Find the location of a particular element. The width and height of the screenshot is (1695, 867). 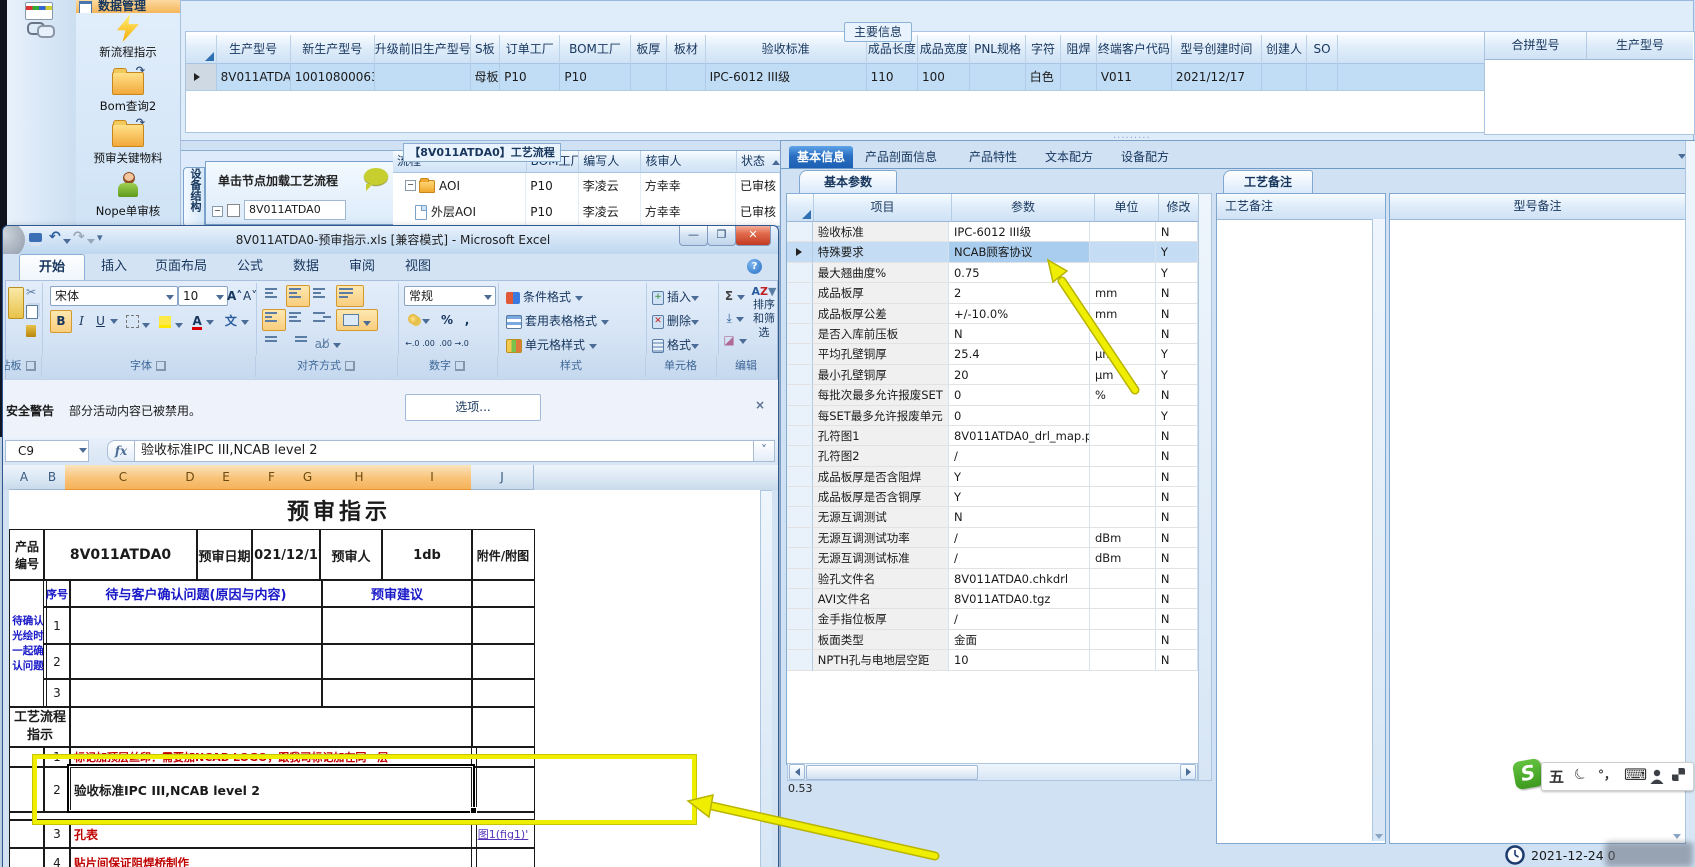

merge-center-button is located at coordinates (357, 320).